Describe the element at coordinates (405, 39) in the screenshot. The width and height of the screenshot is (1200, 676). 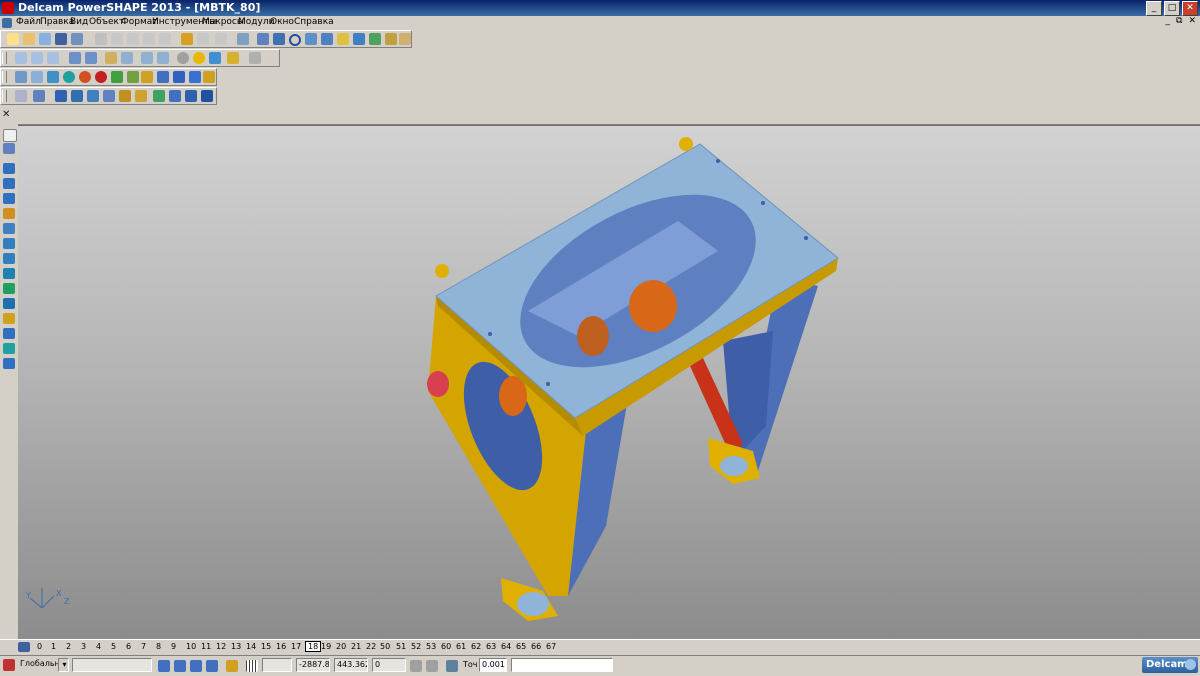
I see `tools-icon` at that location.